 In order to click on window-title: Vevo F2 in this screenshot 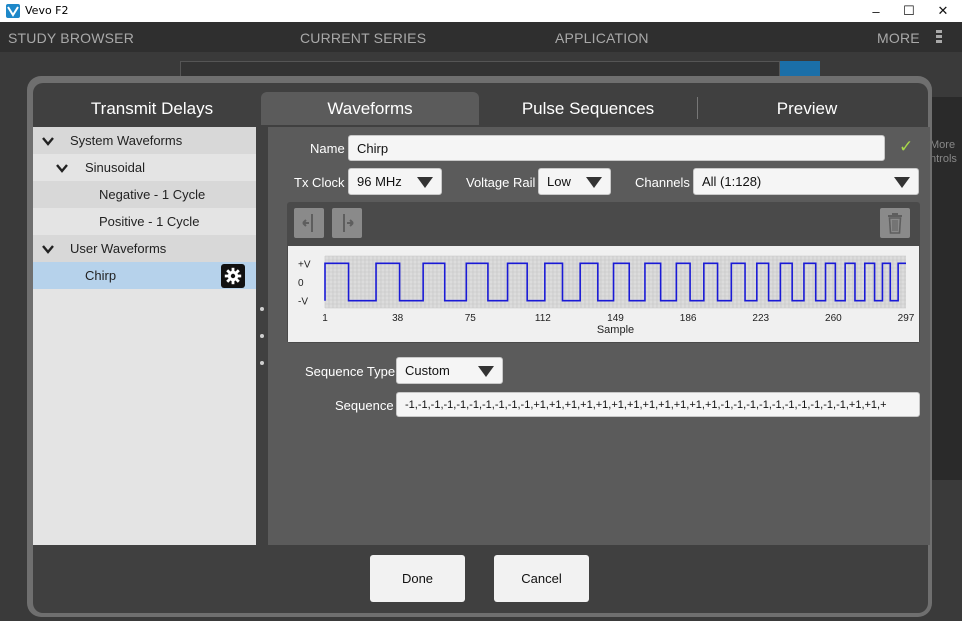, I will do `click(47, 10)`.